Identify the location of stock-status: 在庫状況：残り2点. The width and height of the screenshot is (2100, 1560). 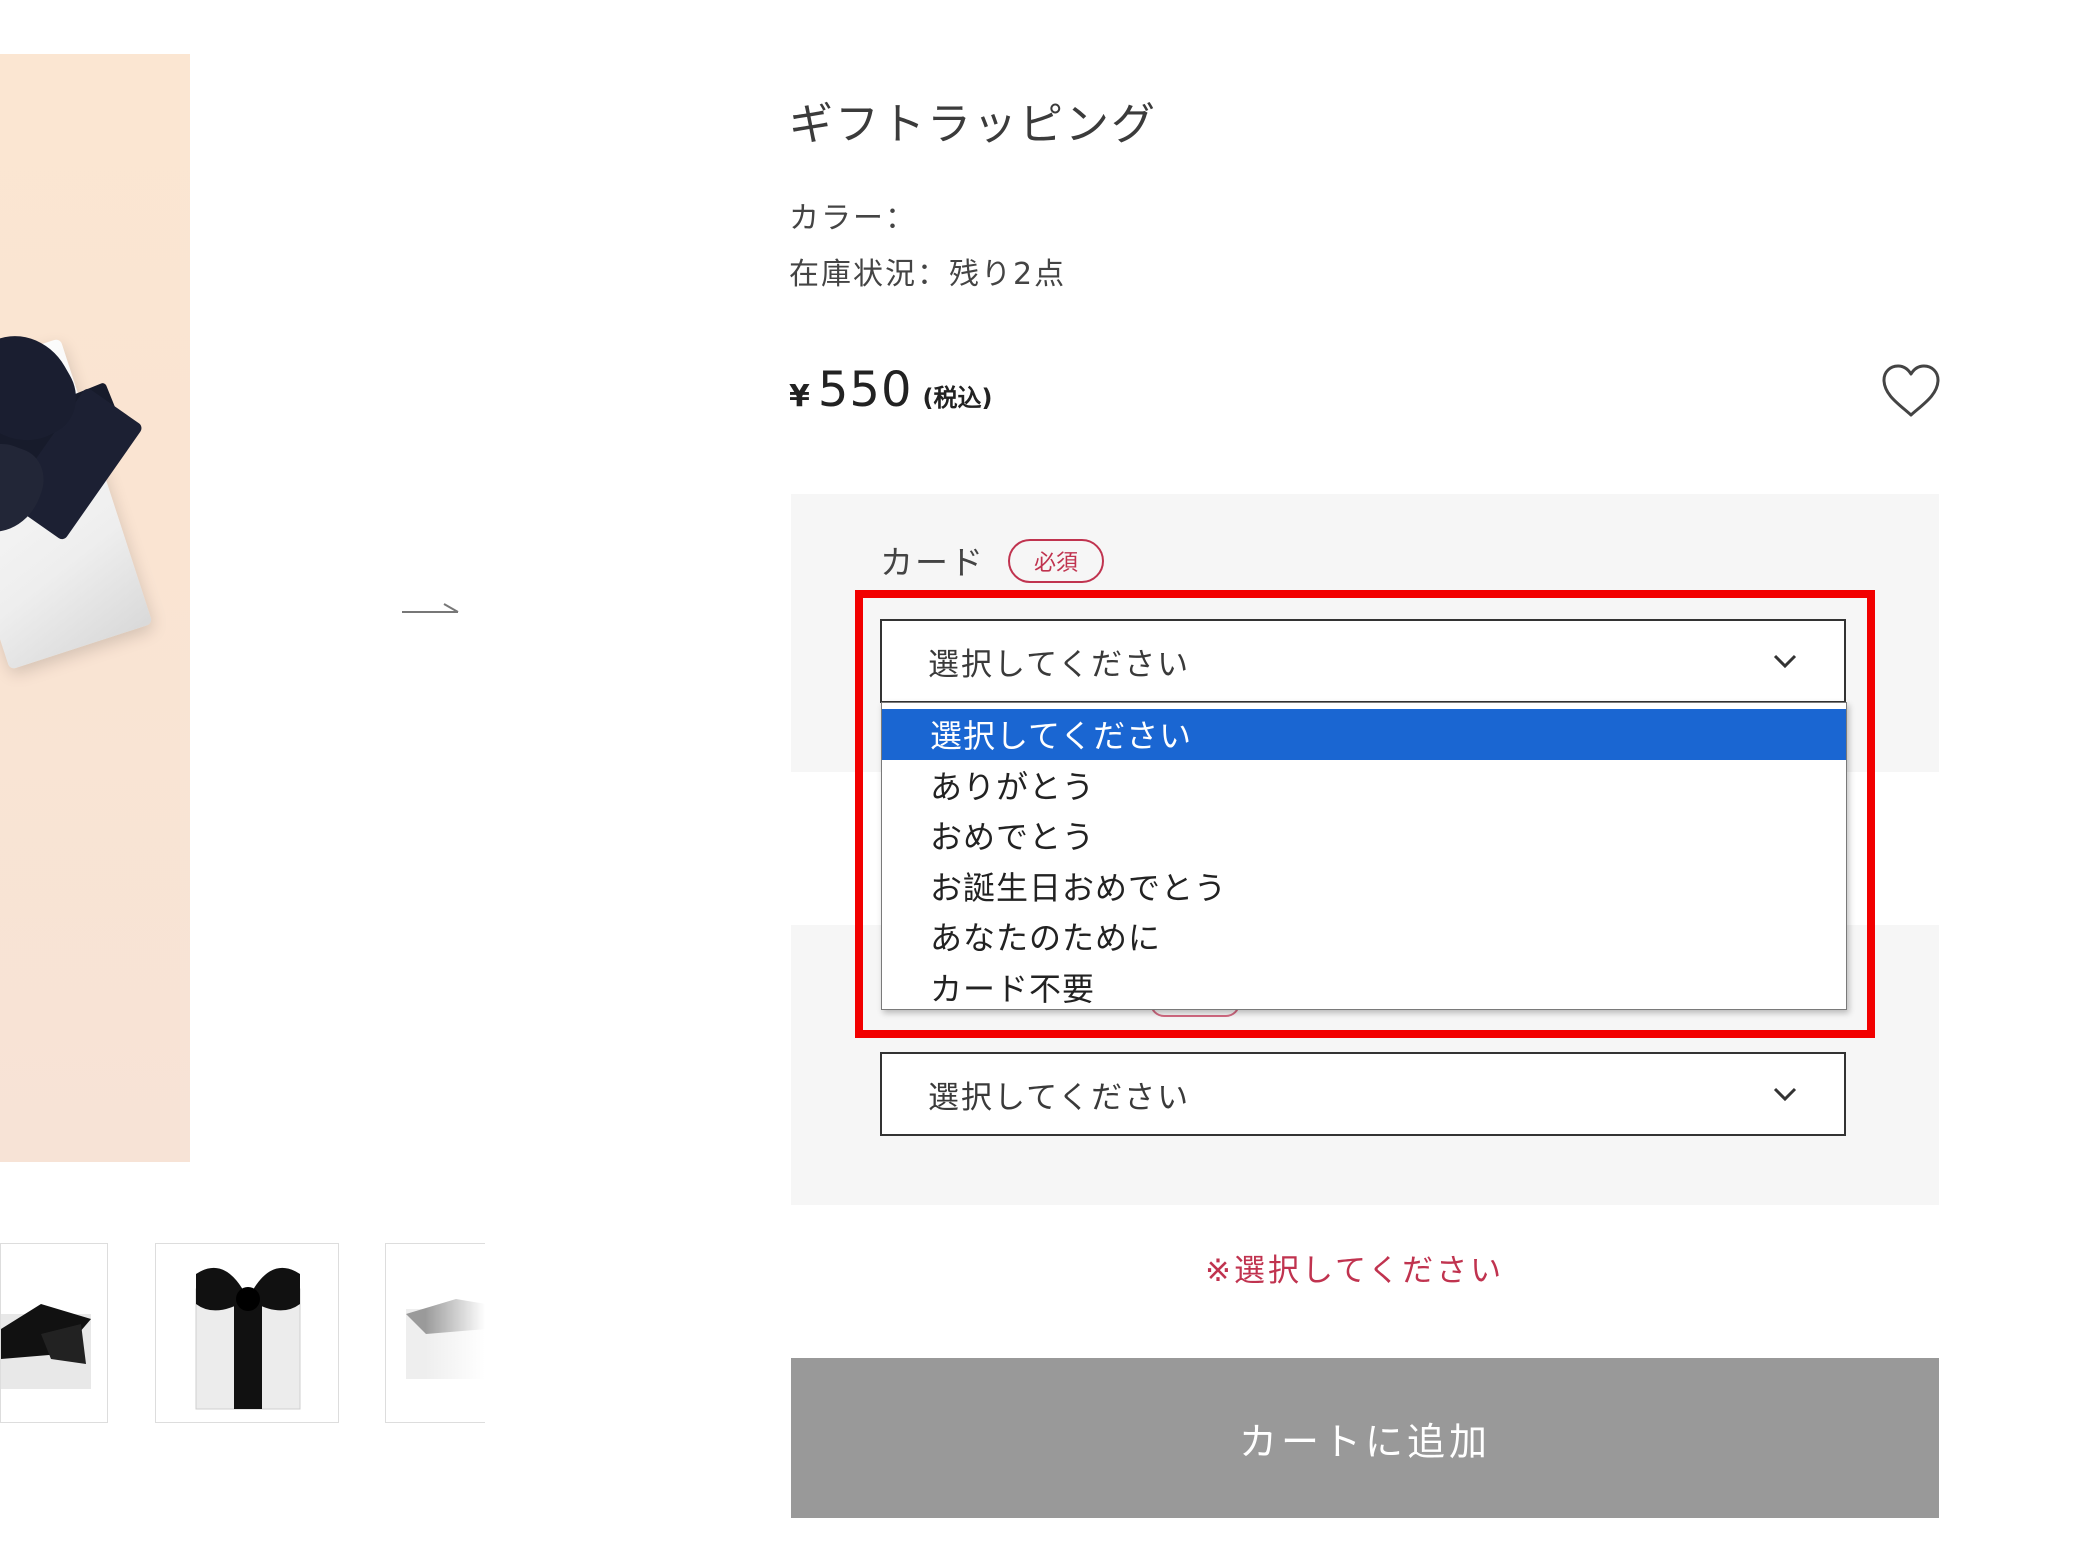
(928, 274).